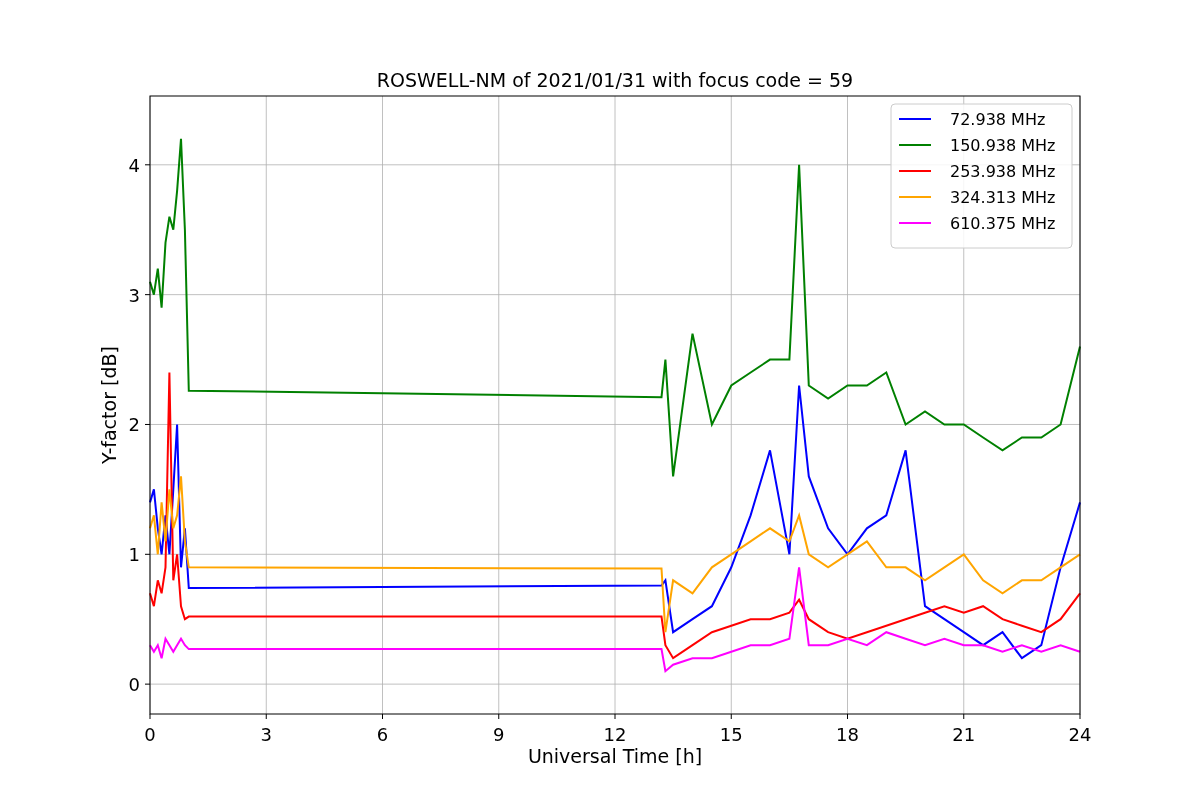 Image resolution: width=1200 pixels, height=800 pixels. Describe the element at coordinates (1003, 197) in the screenshot. I see `legend-label: 324.313 MHz` at that location.